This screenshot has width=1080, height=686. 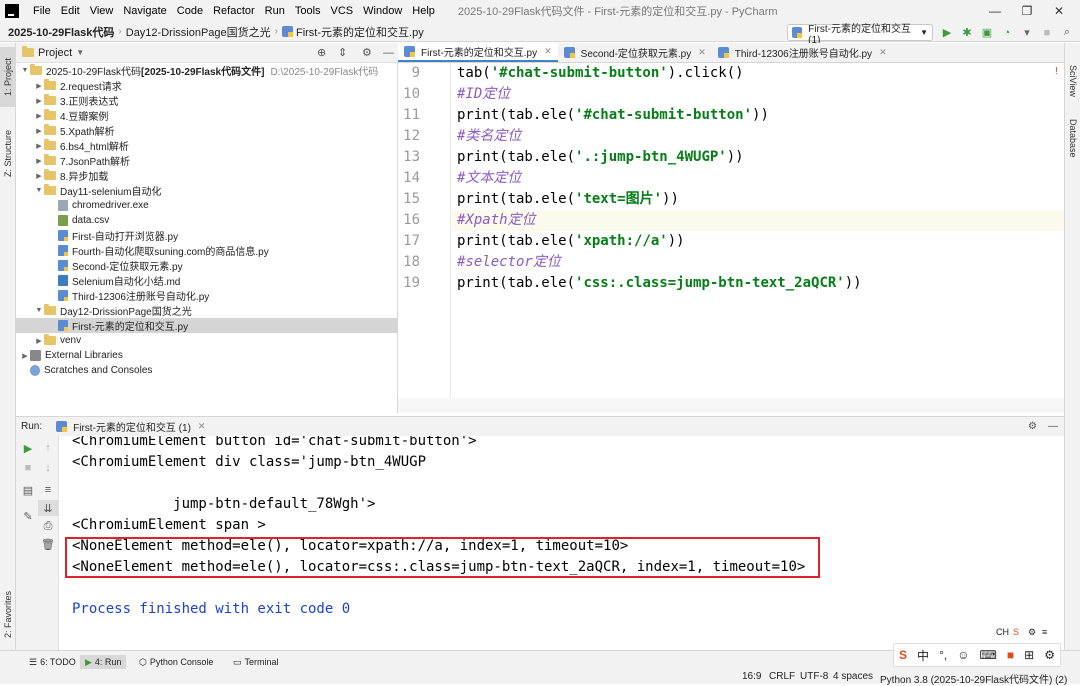 What do you see at coordinates (28, 516) in the screenshot?
I see `pin-icon: ✎` at bounding box center [28, 516].